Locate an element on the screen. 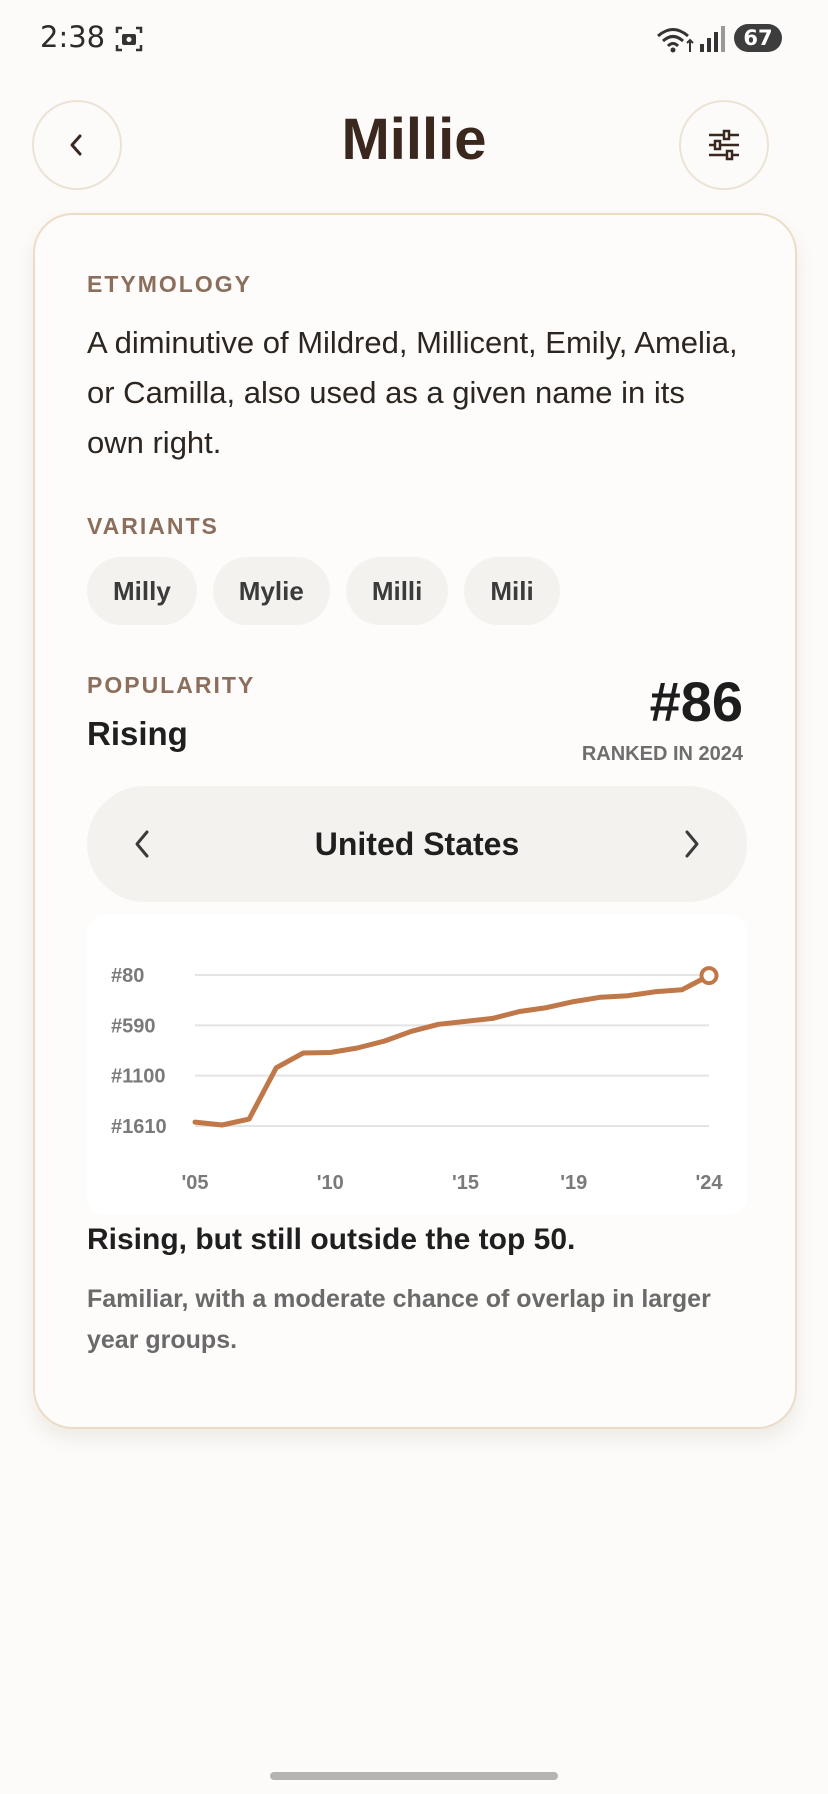 Image resolution: width=828 pixels, height=1794 pixels. variant-chip: Milly is located at coordinates (142, 591).